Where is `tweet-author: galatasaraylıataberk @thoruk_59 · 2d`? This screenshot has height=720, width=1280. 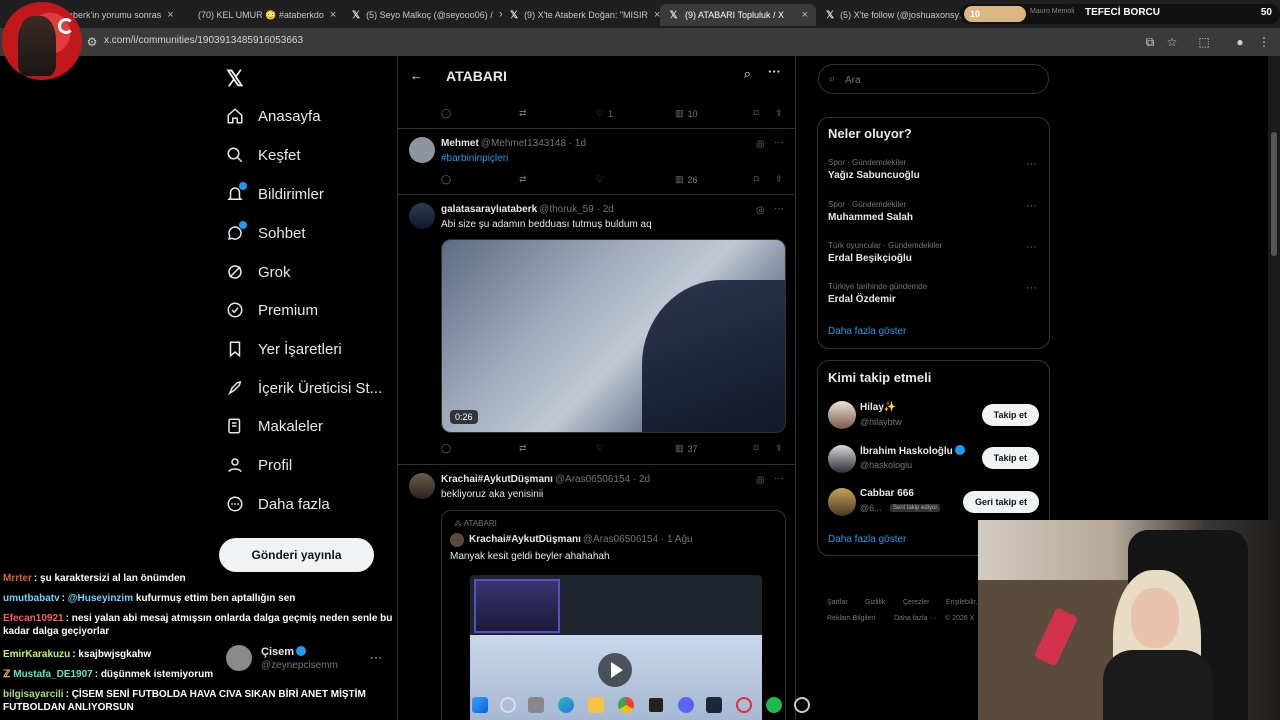
tweet-author: galatasaraylıataberk @thoruk_59 · 2d is located at coordinates (527, 209).